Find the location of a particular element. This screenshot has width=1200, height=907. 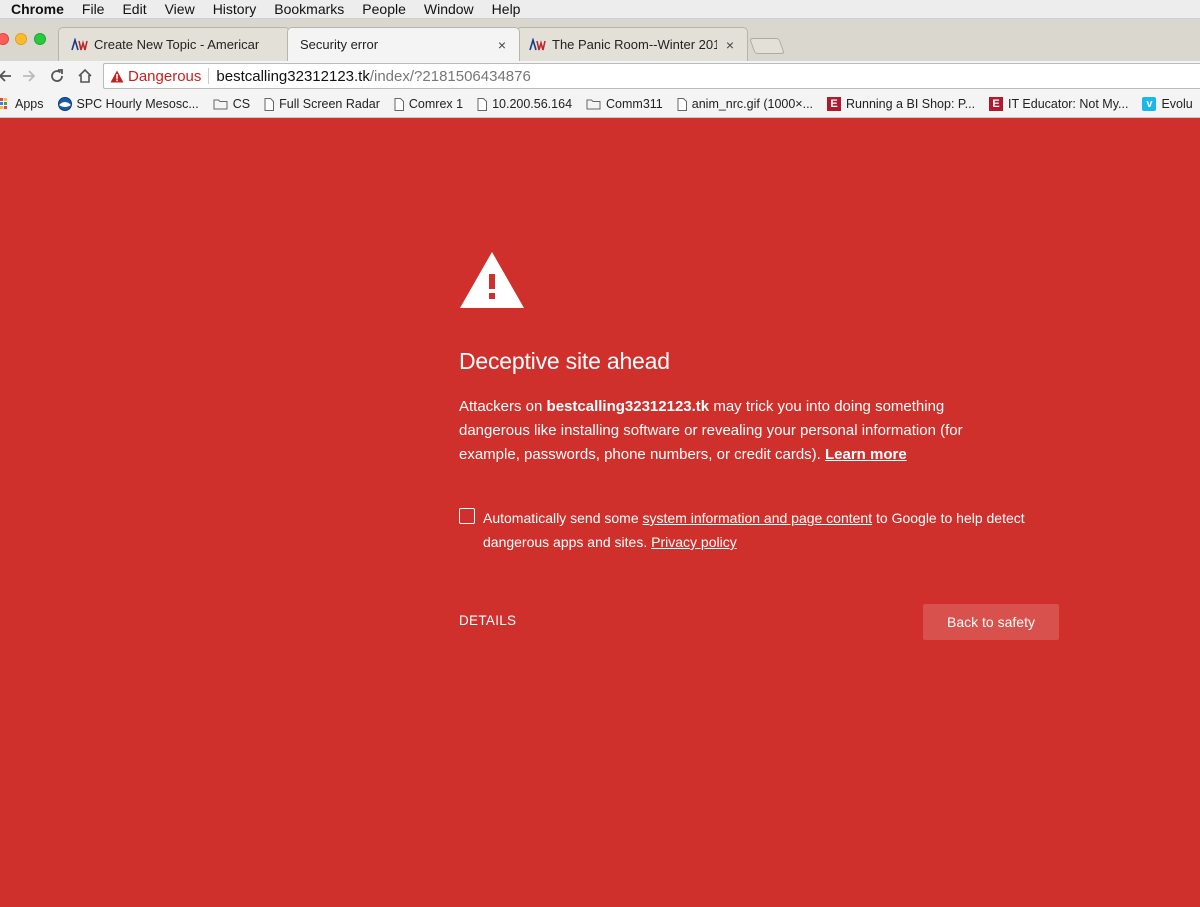

bookmark-ip-address: 10.200.56.164 is located at coordinates (524, 104).